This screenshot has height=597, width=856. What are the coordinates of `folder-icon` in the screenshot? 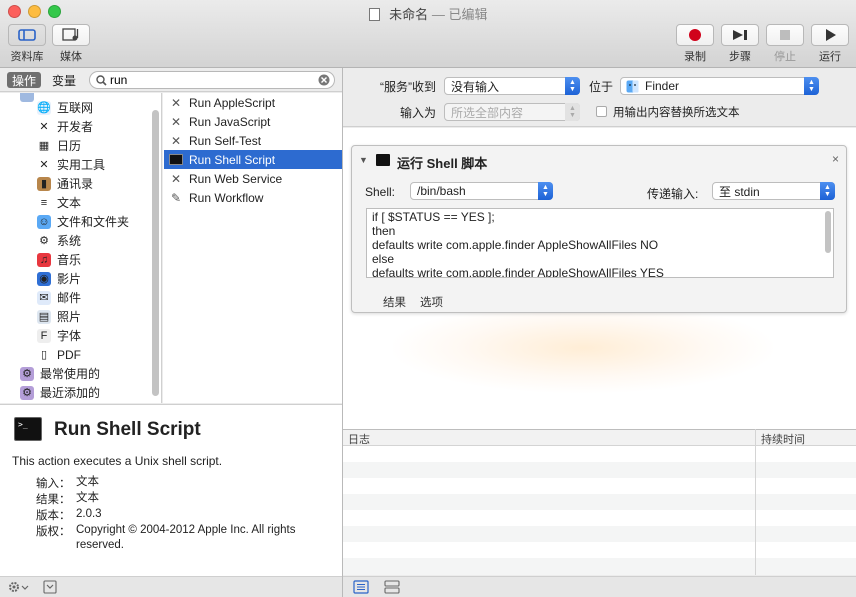 It's located at (27, 97).